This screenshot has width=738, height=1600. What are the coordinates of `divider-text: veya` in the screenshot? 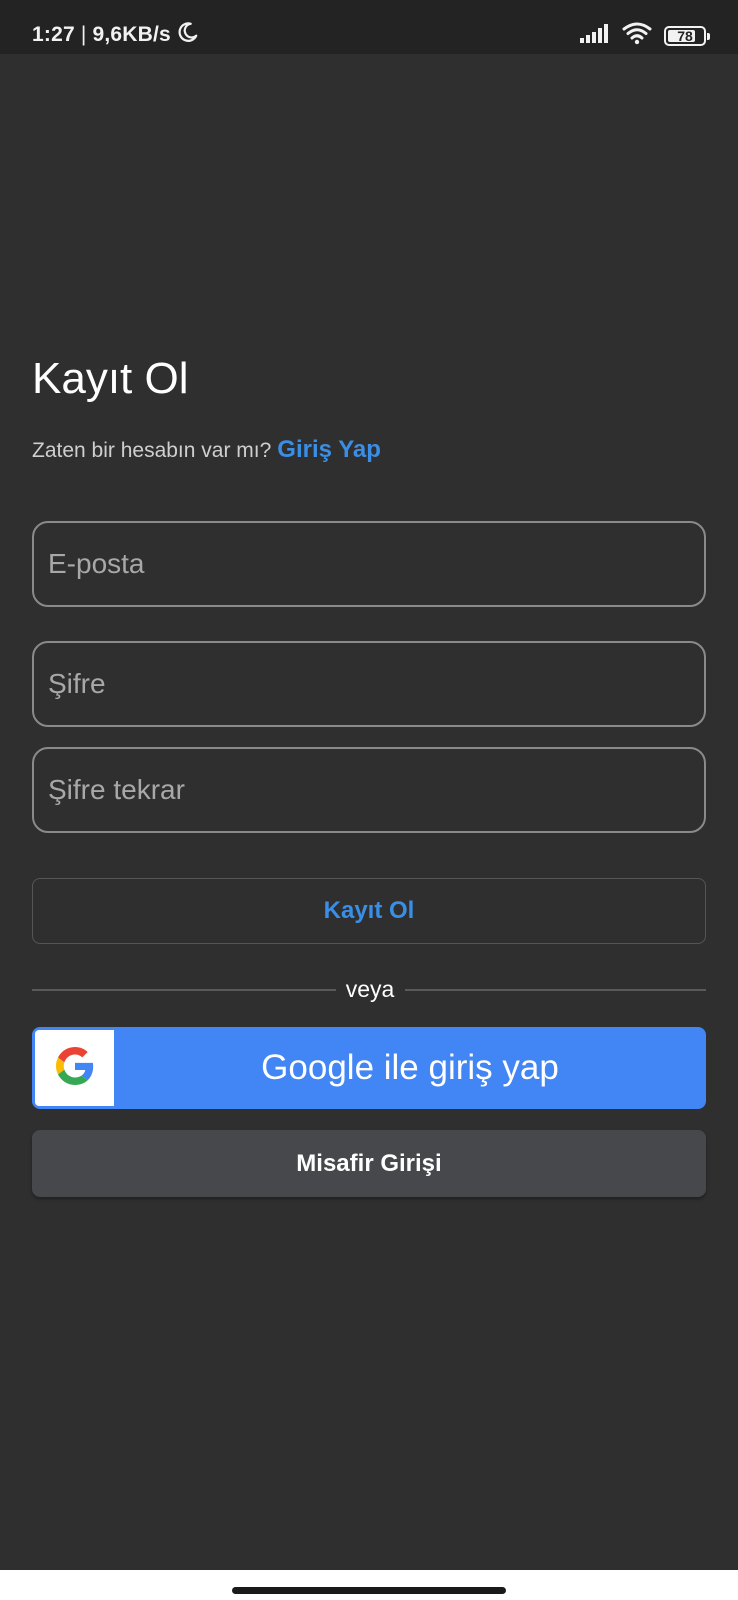 It's located at (370, 989).